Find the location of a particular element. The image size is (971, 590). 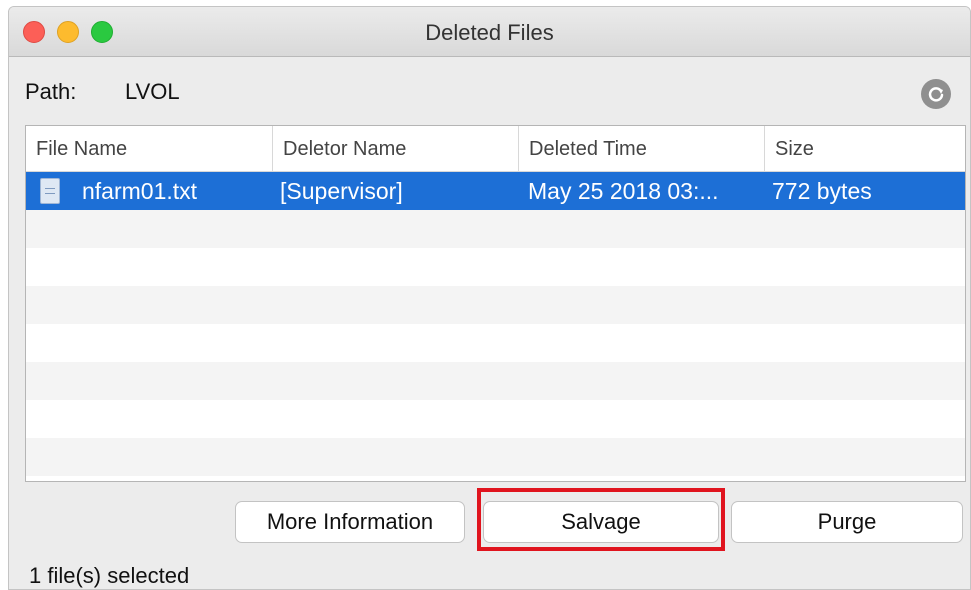

column-header-deletor-name: Deletor Name is located at coordinates (395, 149).